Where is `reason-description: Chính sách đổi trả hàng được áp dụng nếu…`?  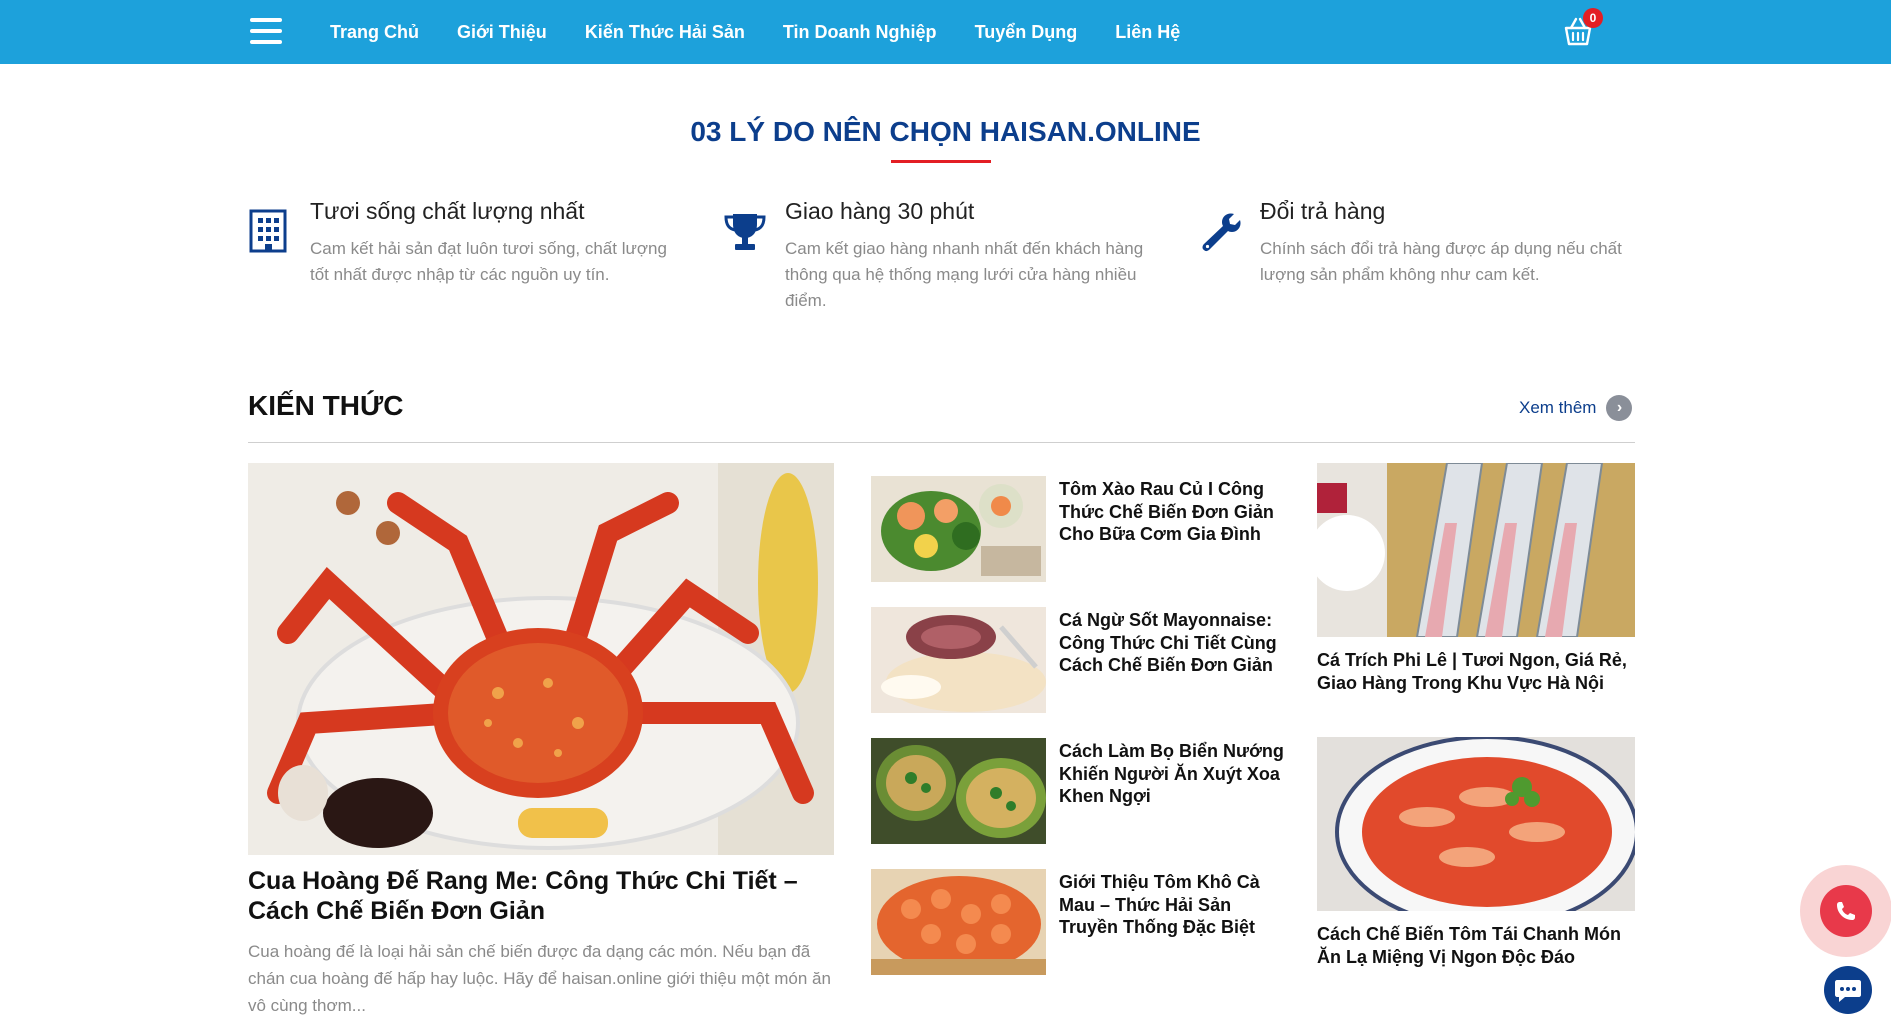
reason-description: Chính sách đổi trả hàng được áp dụng nếu… is located at coordinates (1441, 261).